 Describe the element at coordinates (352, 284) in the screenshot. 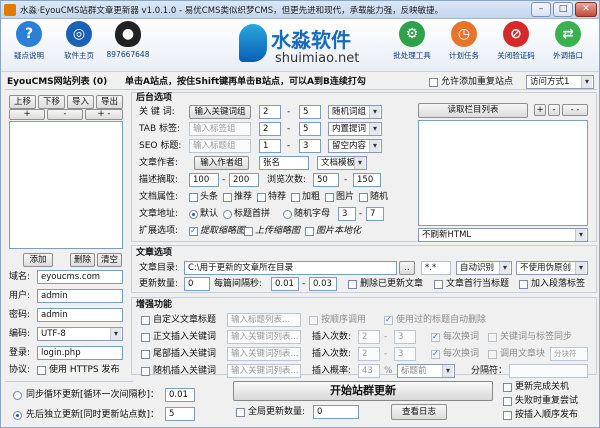

I see `delete-updated-checkbox` at that location.